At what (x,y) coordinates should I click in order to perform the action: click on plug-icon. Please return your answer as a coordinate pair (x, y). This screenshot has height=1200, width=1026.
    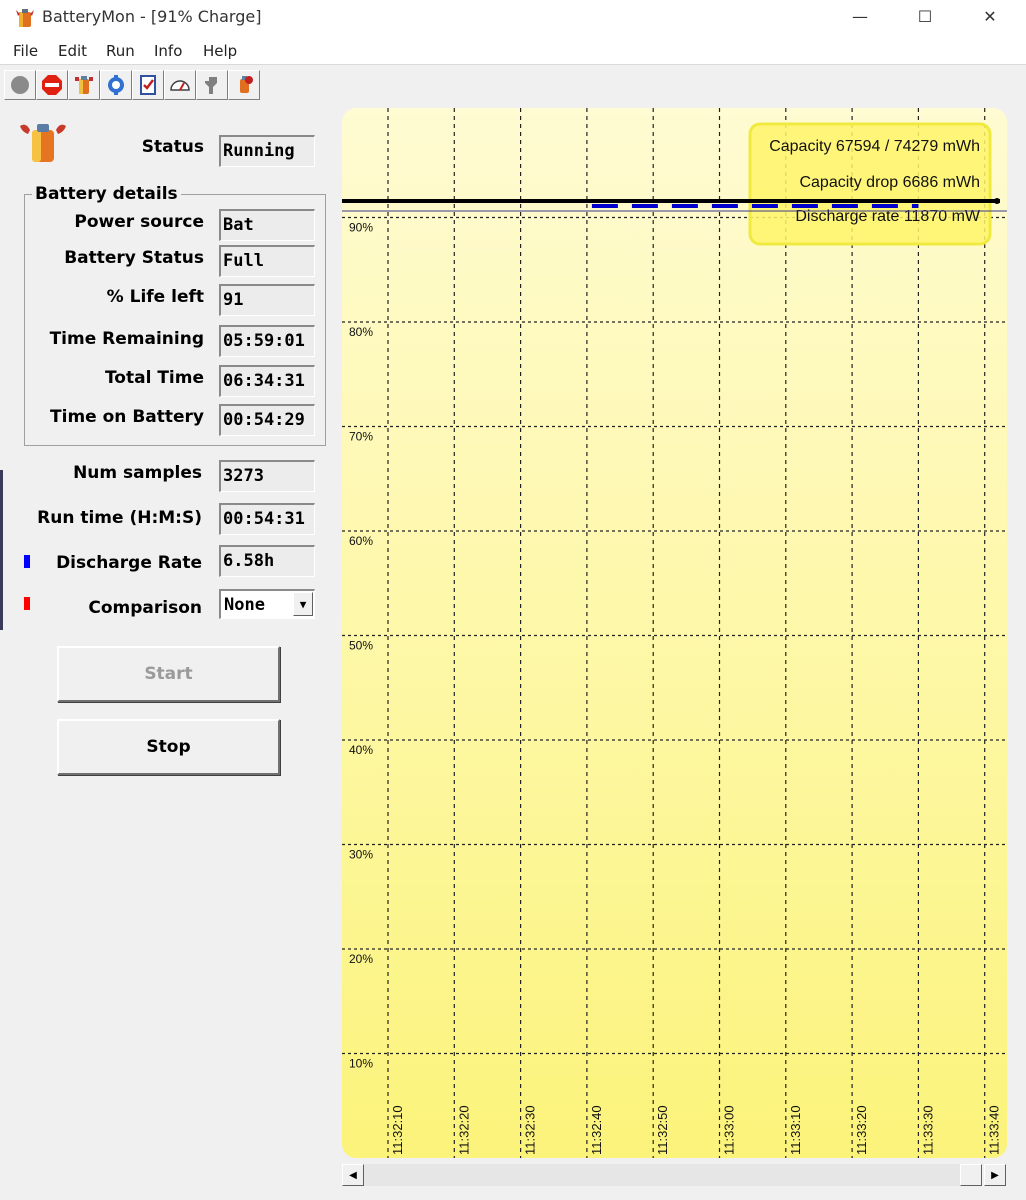
    Looking at the image, I should click on (211, 85).